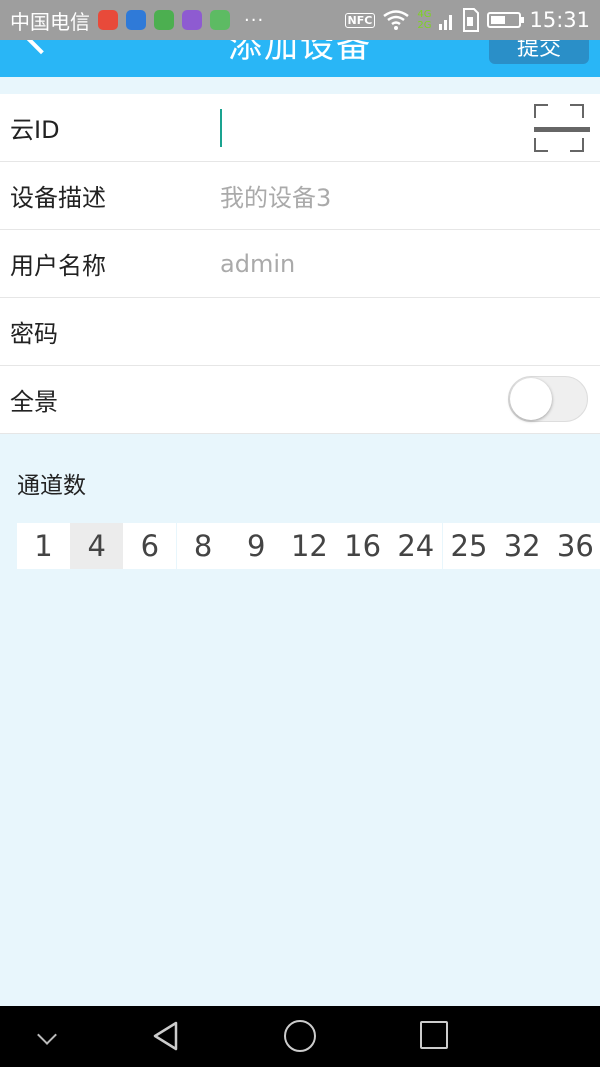  What do you see at coordinates (539, 52) in the screenshot?
I see `submit-button: 提交` at bounding box center [539, 52].